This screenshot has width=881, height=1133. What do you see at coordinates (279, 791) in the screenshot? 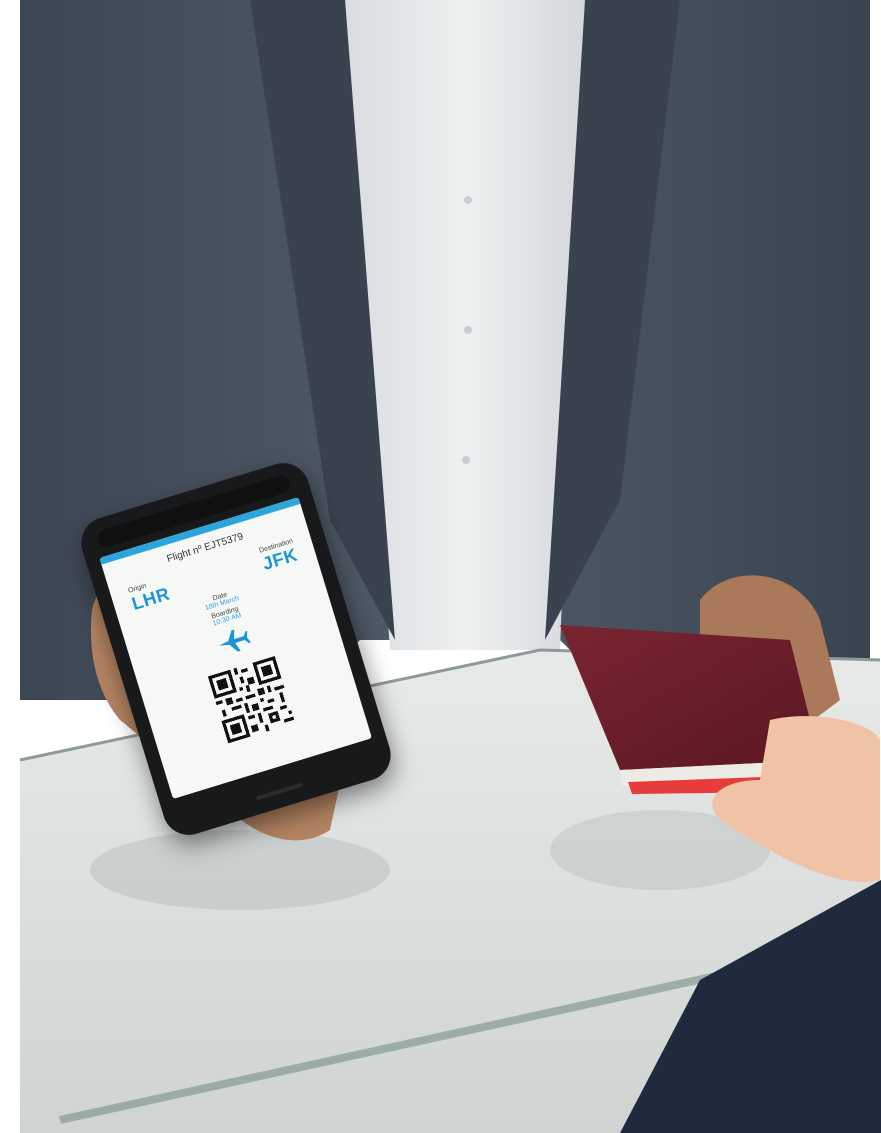
I see `home-indicator` at bounding box center [279, 791].